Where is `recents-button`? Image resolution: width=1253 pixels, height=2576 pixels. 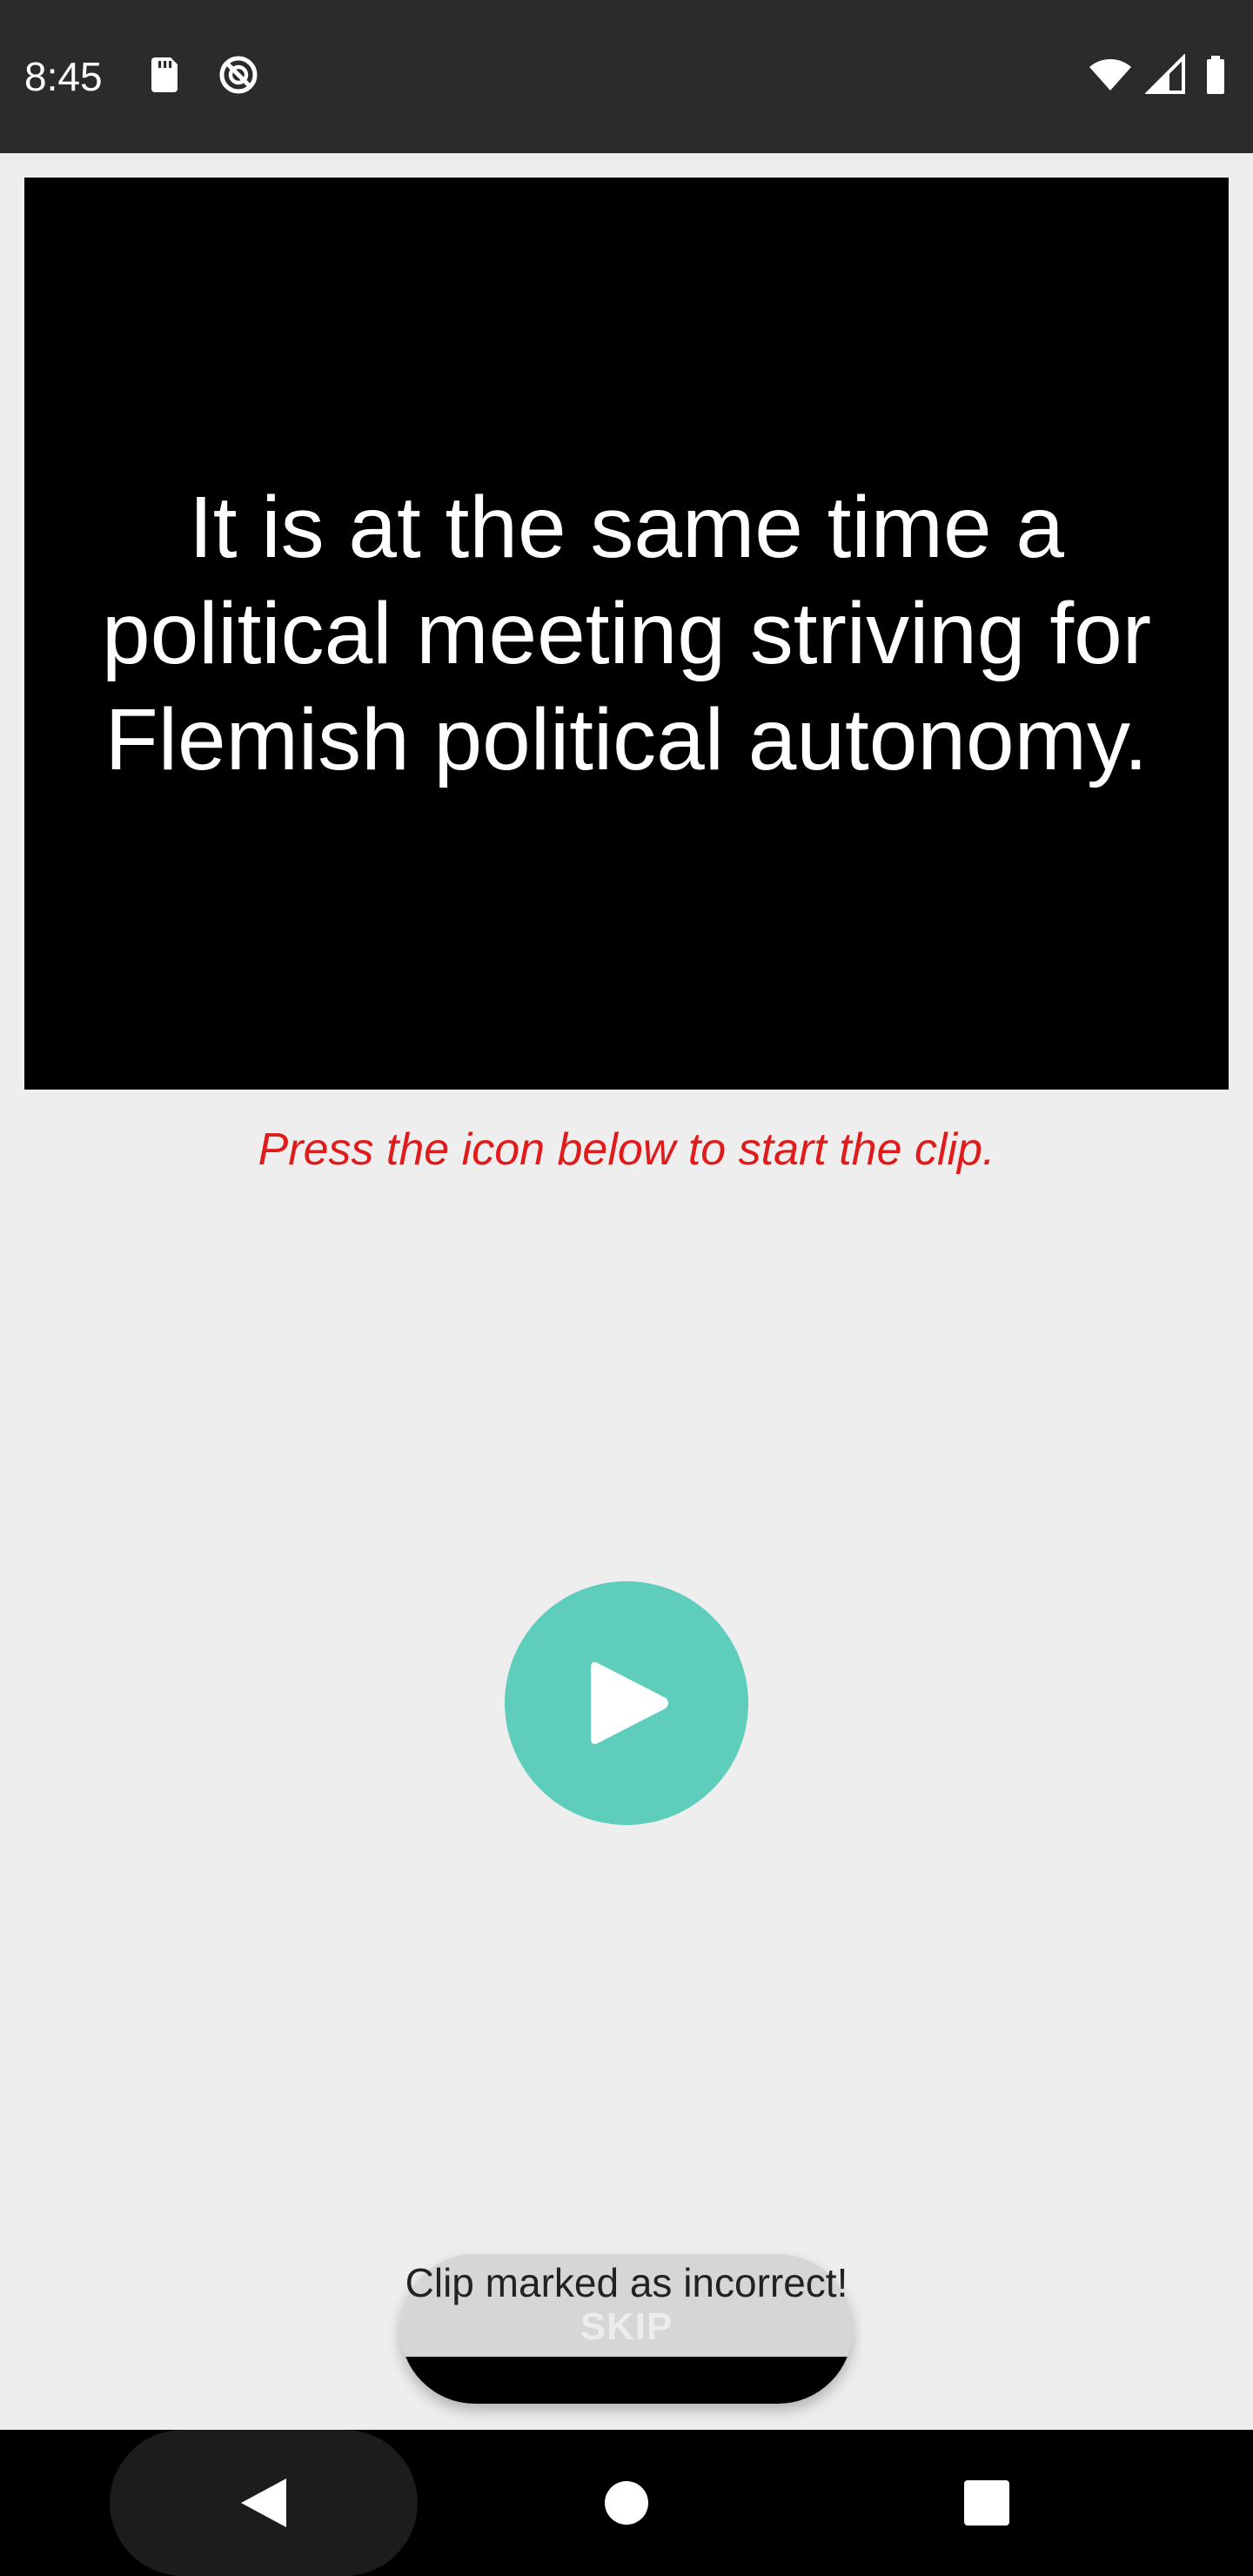
recents-button is located at coordinates (987, 2503).